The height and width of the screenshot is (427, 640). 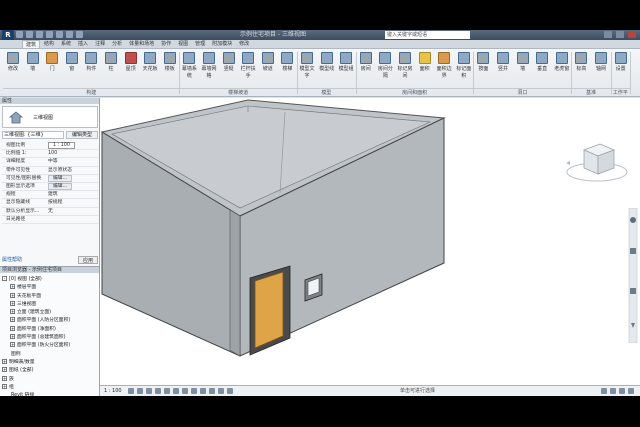 I want to click on ribbon-button-2: 门, so click(x=52, y=62).